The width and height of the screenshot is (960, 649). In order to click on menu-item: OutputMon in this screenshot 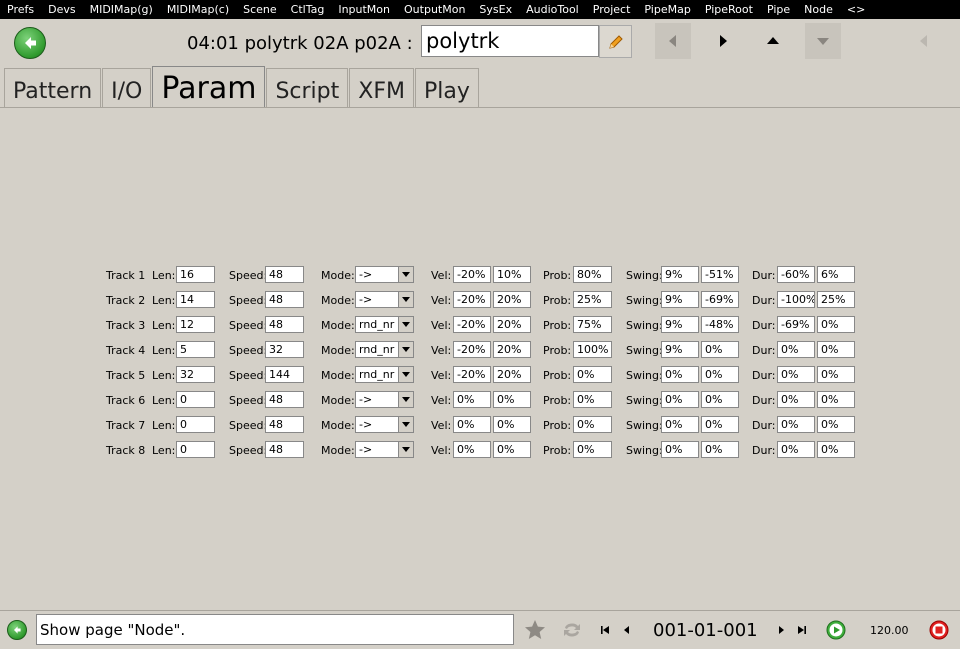, I will do `click(434, 9)`.